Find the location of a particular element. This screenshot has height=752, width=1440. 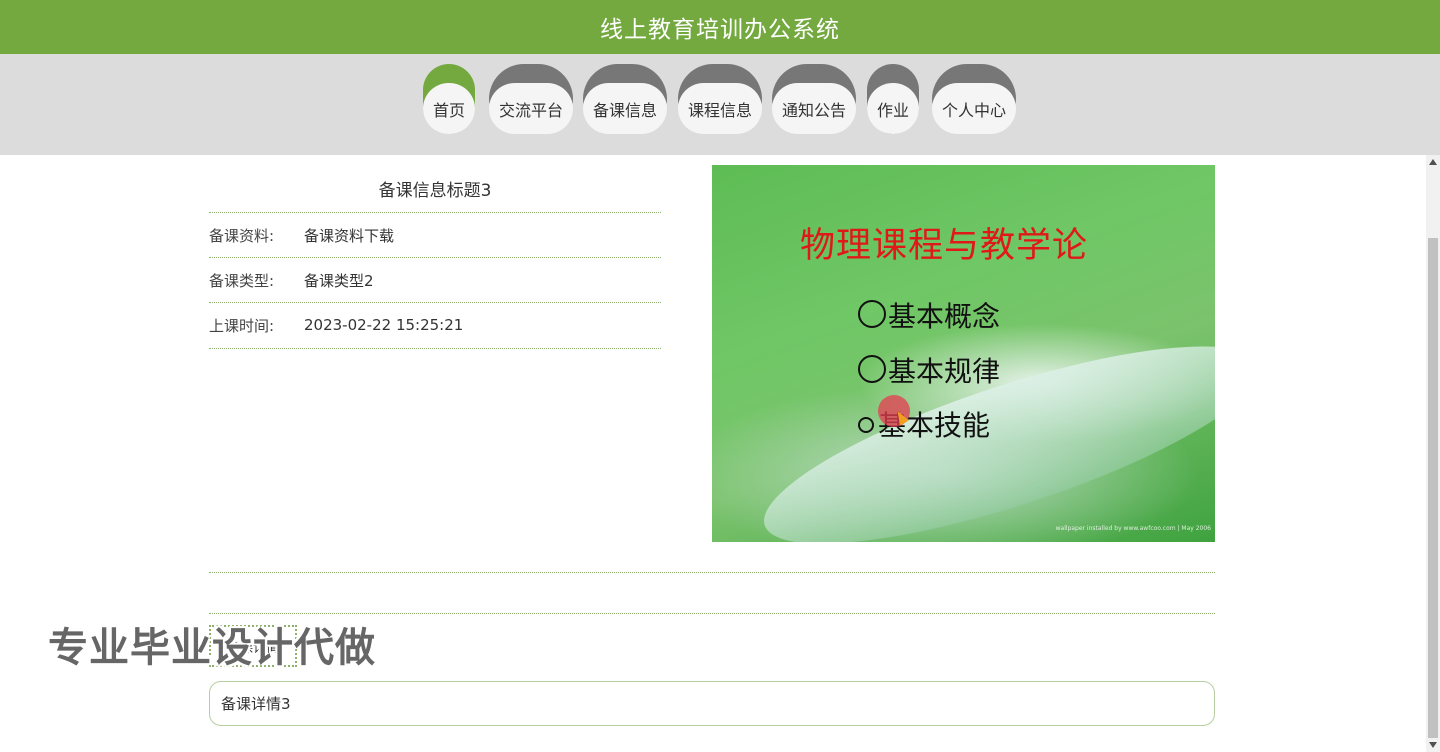

watermark-text: 专业毕业设计代做 is located at coordinates (212, 648).